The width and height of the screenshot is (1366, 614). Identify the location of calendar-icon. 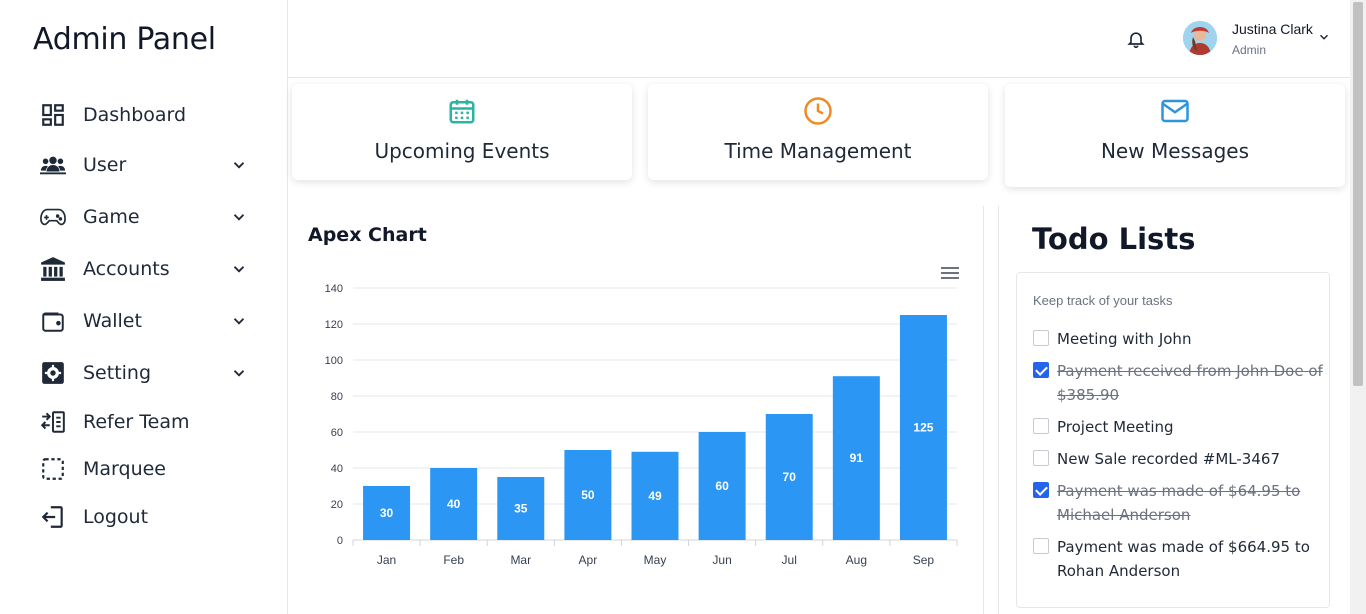
(462, 111).